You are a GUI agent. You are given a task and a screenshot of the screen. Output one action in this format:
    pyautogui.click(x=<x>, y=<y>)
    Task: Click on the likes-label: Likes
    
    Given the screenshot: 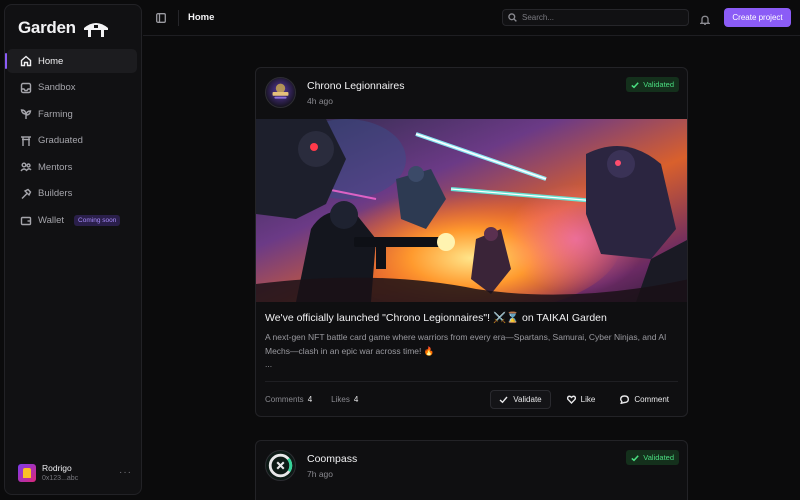 What is the action you would take?
    pyautogui.click(x=340, y=399)
    